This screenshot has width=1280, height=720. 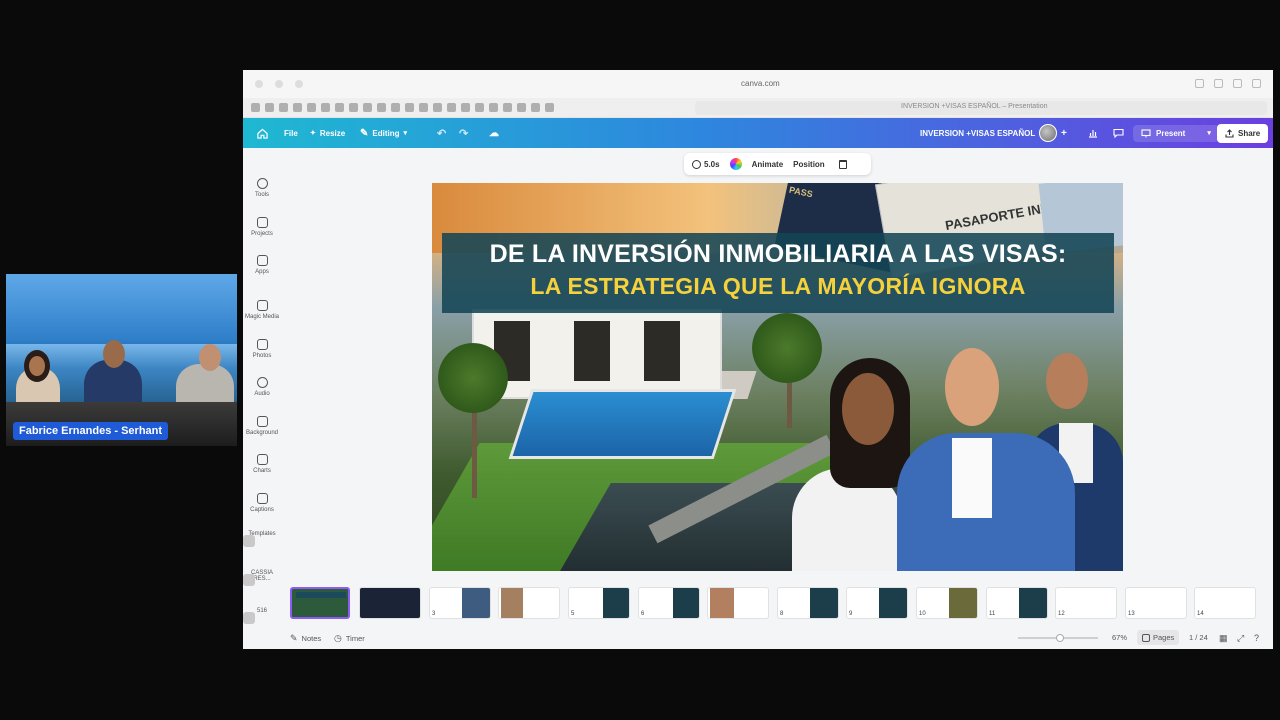 What do you see at coordinates (974, 106) in the screenshot?
I see `active-tab-title: INVERSION +VISAS ESPAÑOL – Presentation` at bounding box center [974, 106].